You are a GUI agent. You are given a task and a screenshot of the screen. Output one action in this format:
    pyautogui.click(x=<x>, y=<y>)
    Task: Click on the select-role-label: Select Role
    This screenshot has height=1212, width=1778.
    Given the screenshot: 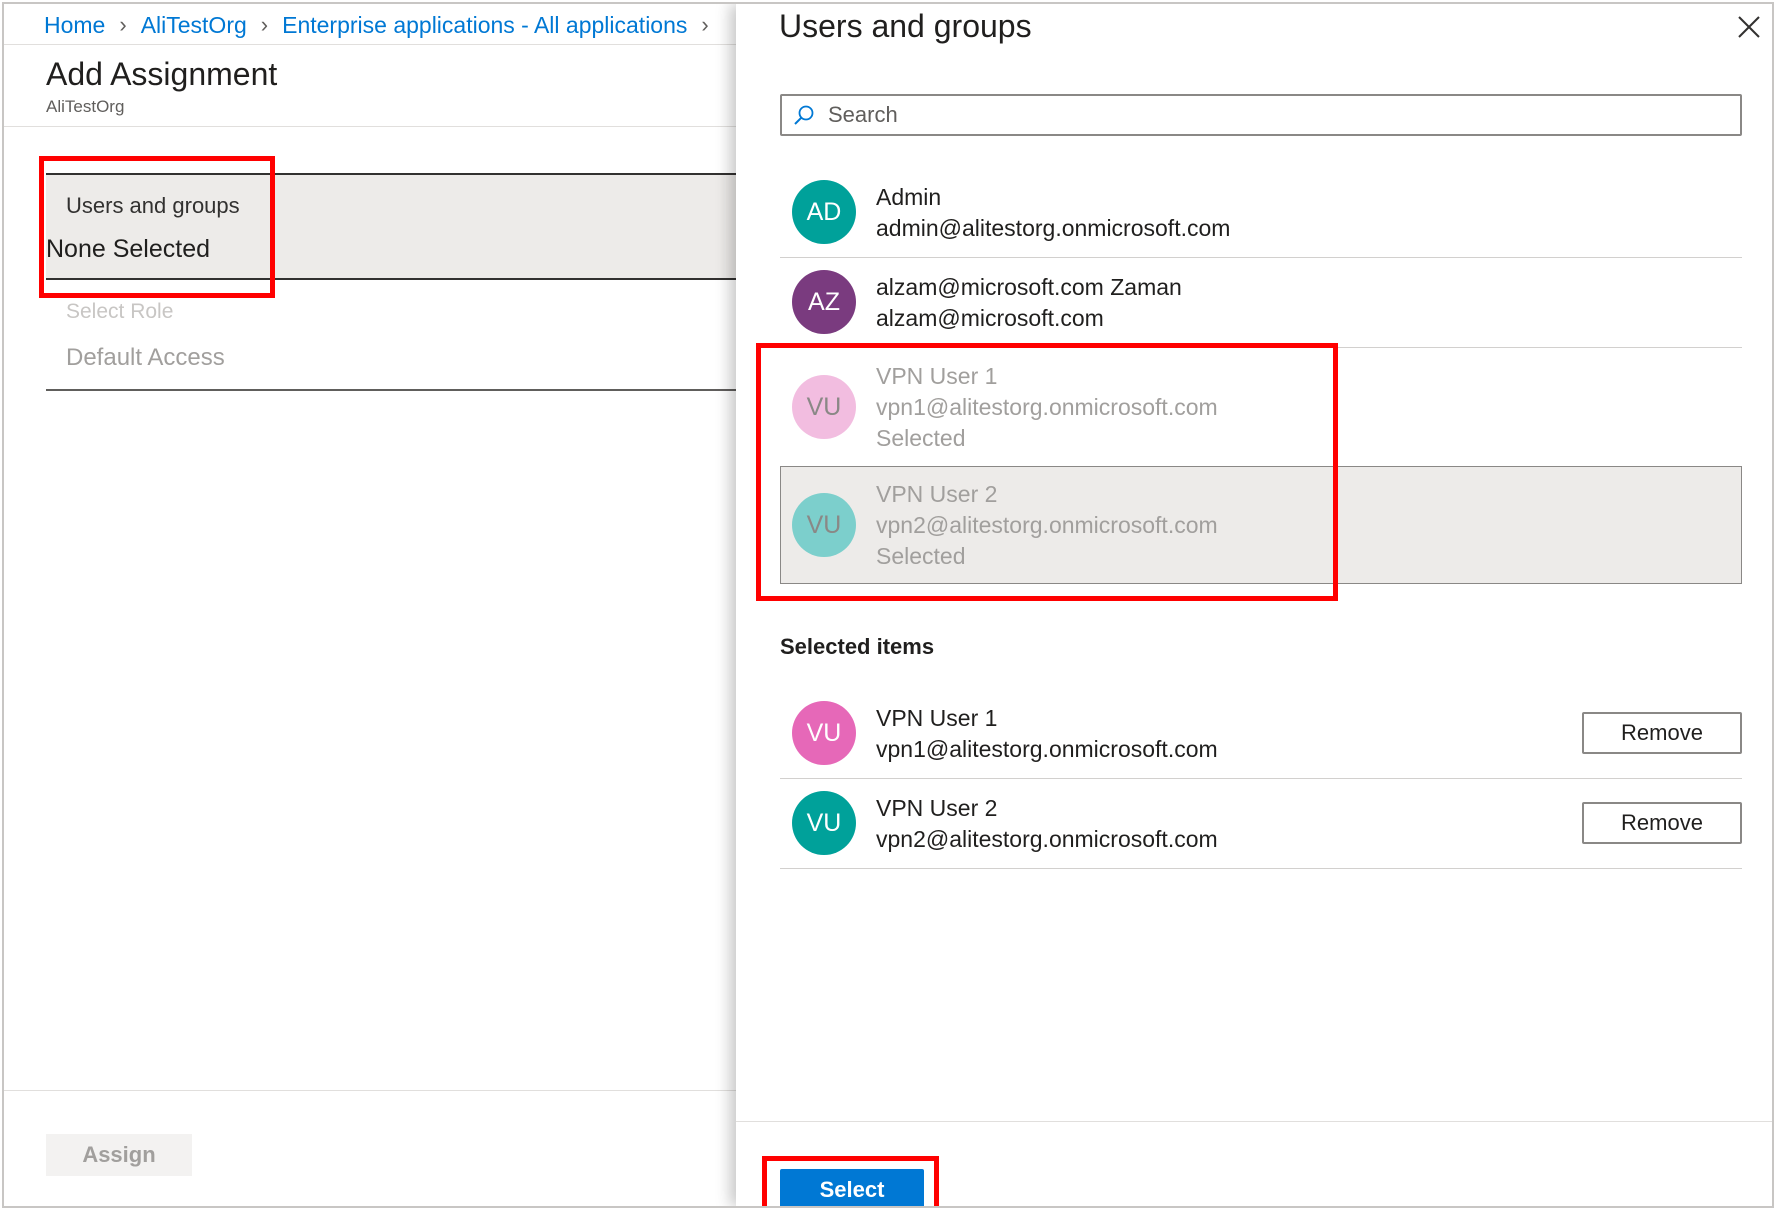 What is the action you would take?
    pyautogui.click(x=120, y=311)
    